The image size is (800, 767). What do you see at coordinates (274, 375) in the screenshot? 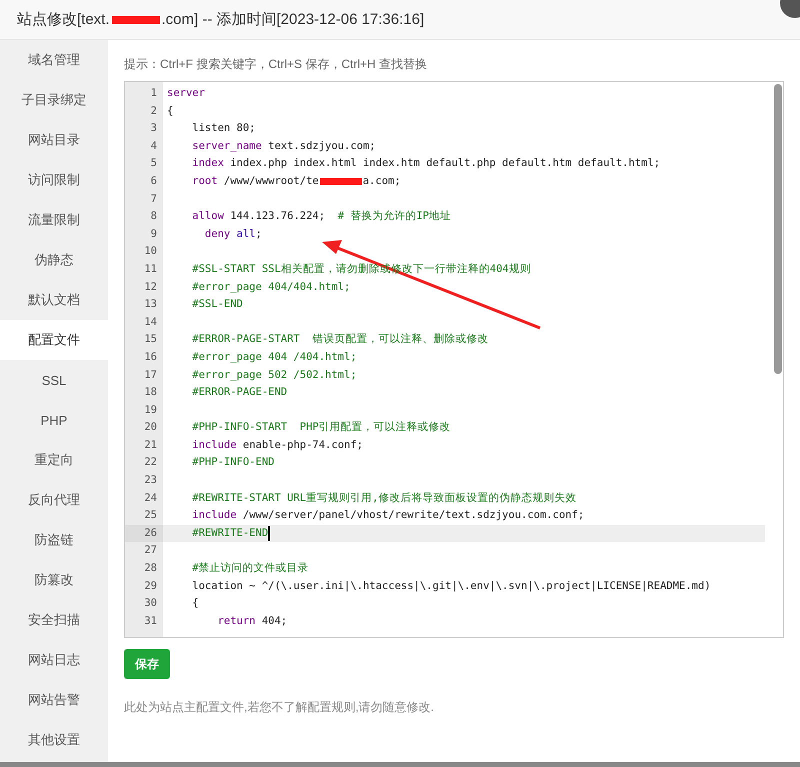
I see `code-line: #error_page 502 /502.html;` at bounding box center [274, 375].